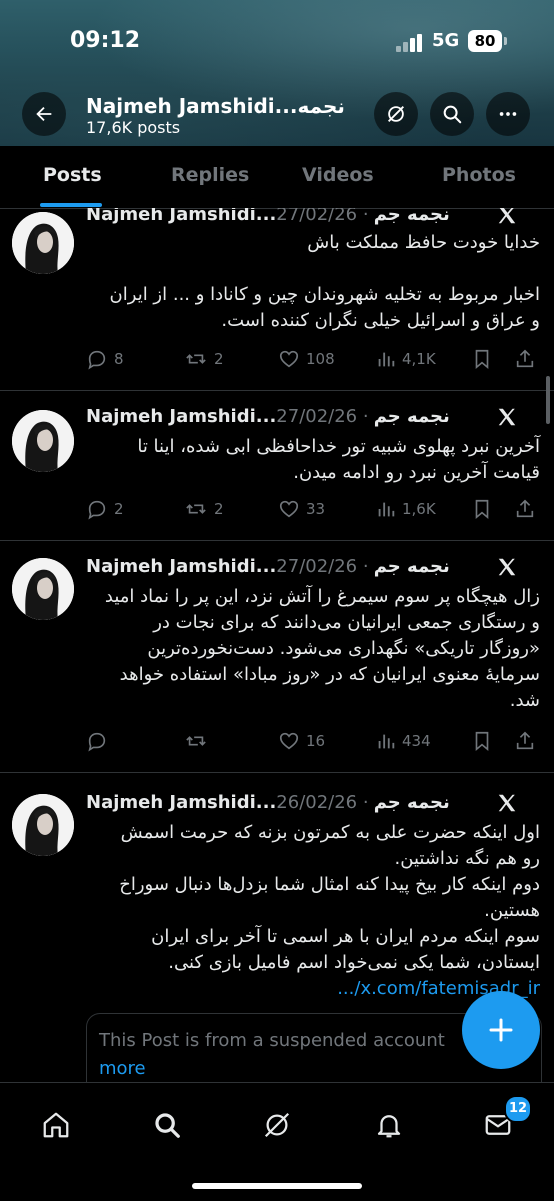 The width and height of the screenshot is (554, 1201). Describe the element at coordinates (338, 175) in the screenshot. I see `tab-videos: Videos` at that location.